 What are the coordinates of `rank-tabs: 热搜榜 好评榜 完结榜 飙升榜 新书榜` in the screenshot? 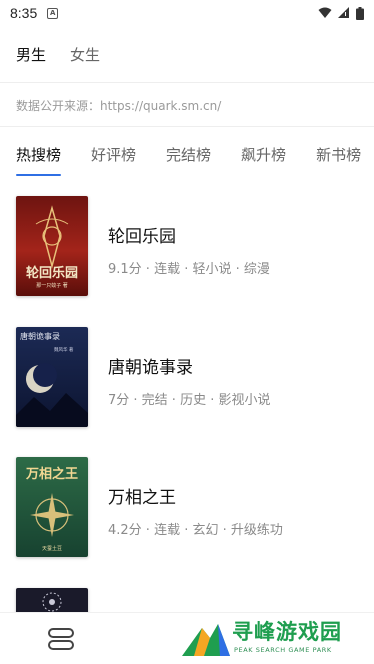 It's located at (187, 158).